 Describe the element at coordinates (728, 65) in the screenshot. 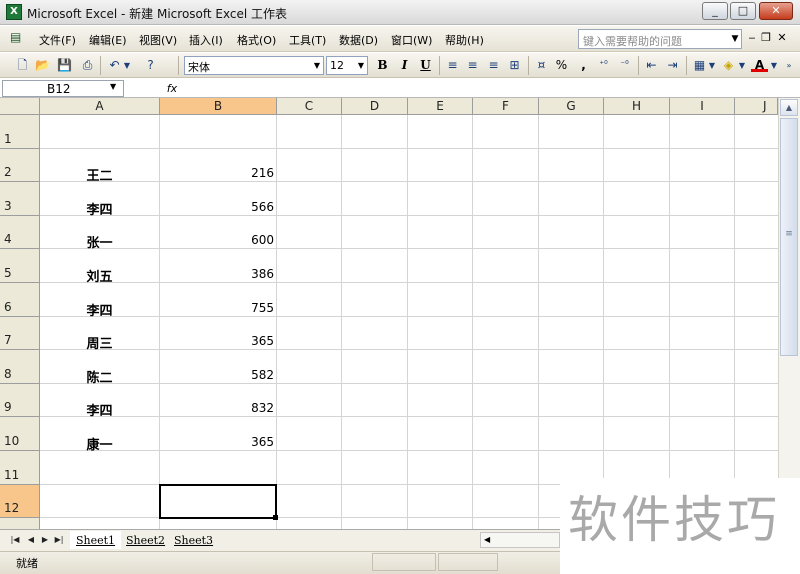

I see `fill-color-icon: ◈` at that location.